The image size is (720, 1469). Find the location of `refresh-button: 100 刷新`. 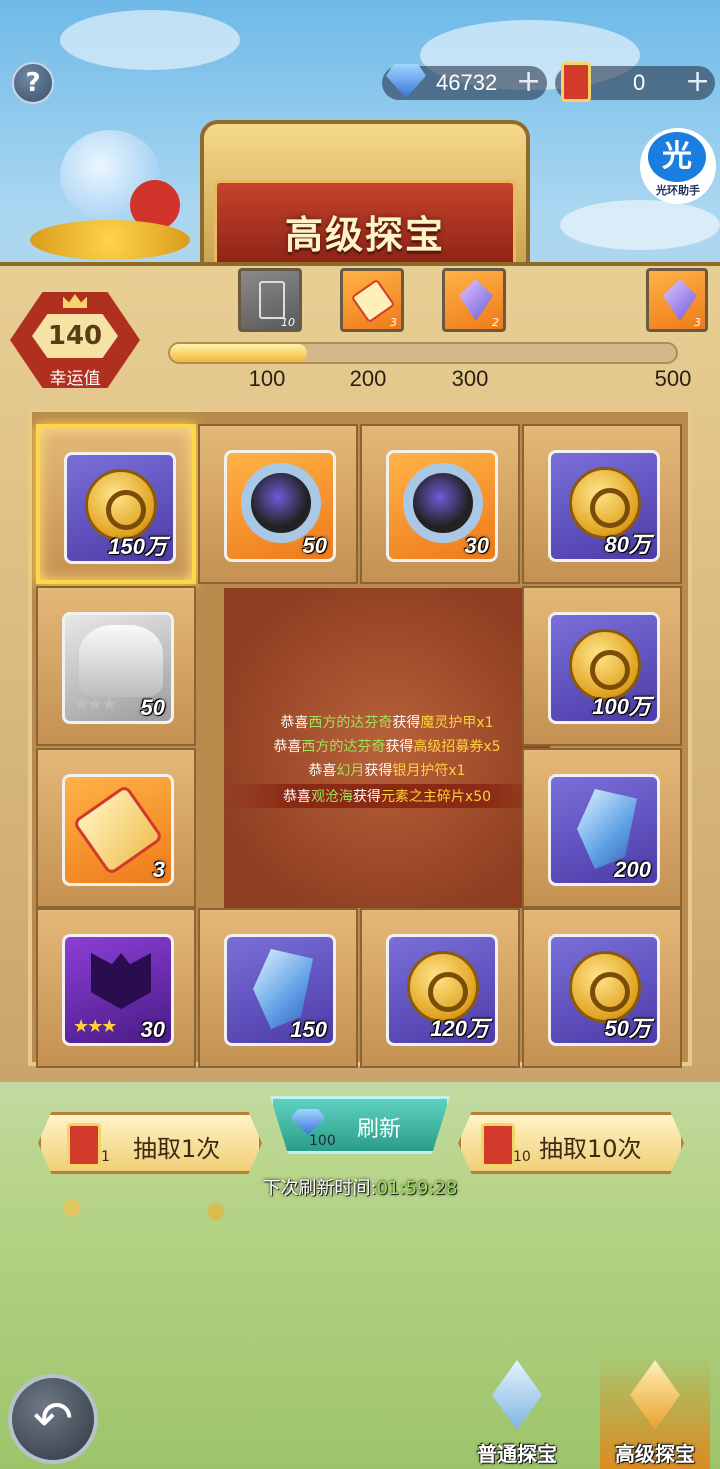

refresh-button: 100 刷新 is located at coordinates (360, 1125).